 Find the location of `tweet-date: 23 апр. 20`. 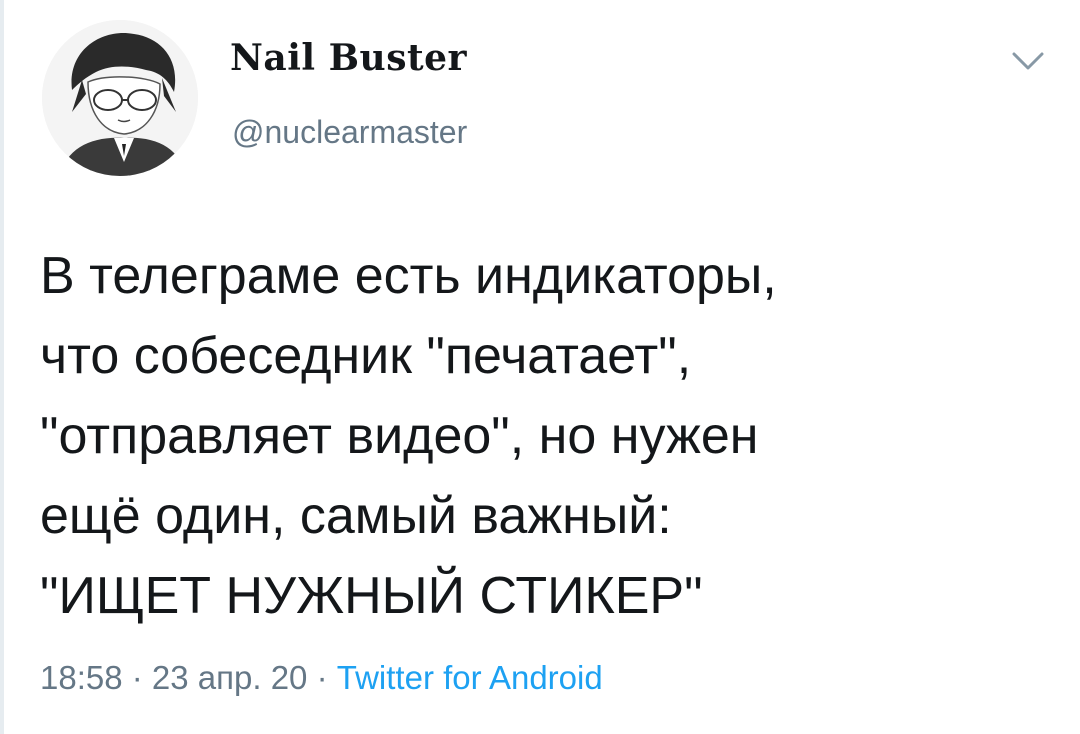

tweet-date: 23 апр. 20 is located at coordinates (230, 677).